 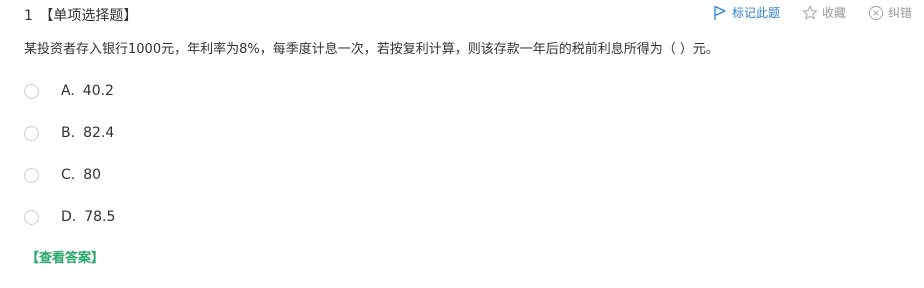 I want to click on option-d-radio, so click(x=31, y=217).